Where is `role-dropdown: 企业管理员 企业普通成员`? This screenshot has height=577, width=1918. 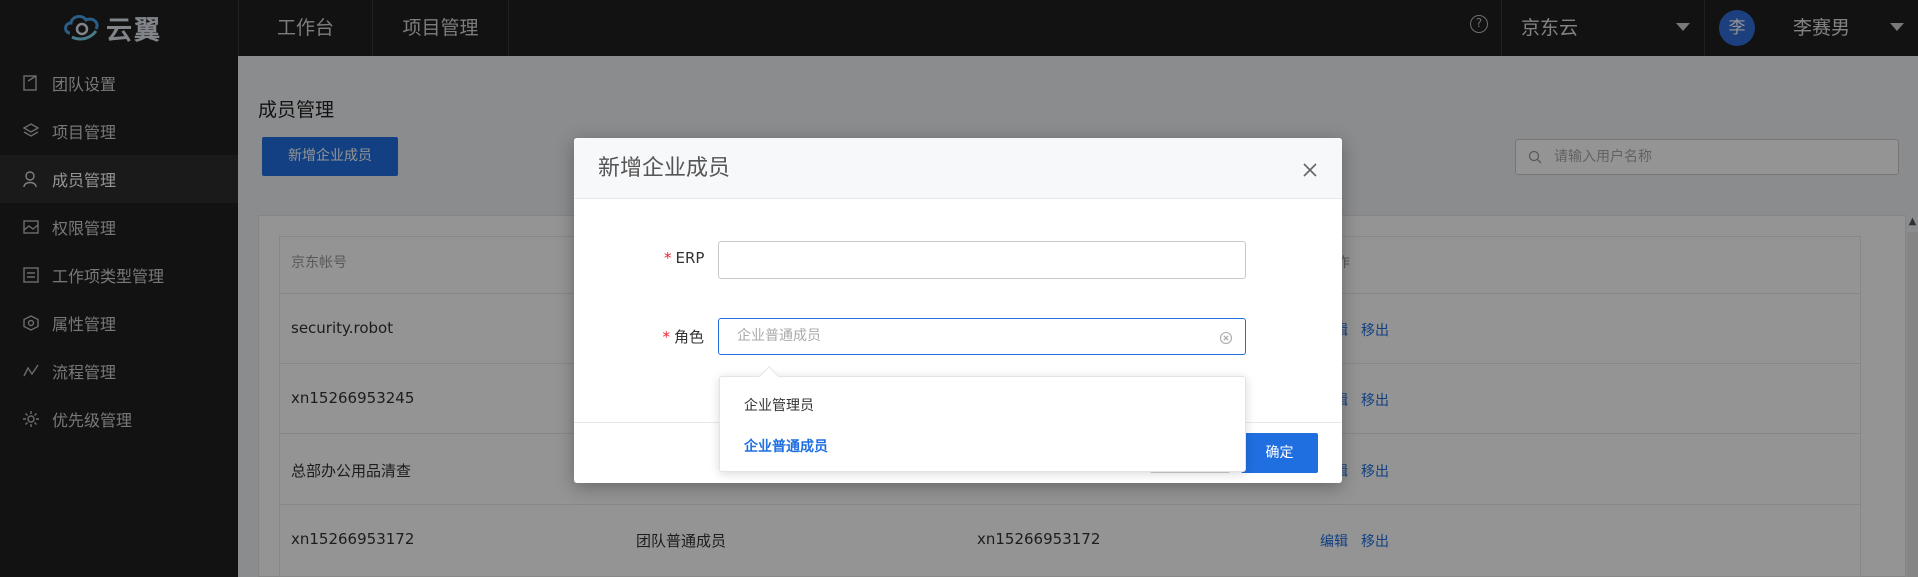
role-dropdown: 企业管理员 企业普通成员 is located at coordinates (982, 424).